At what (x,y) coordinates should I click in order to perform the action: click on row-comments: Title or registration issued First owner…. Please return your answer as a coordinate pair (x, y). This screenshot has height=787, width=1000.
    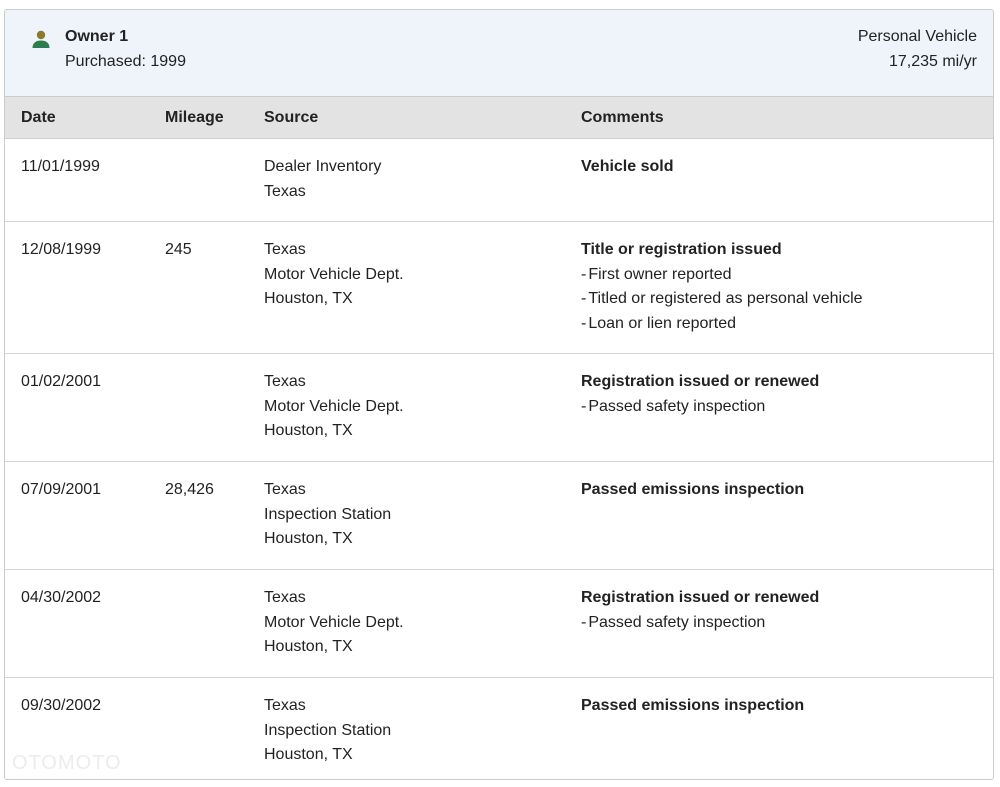
    Looking at the image, I should click on (722, 287).